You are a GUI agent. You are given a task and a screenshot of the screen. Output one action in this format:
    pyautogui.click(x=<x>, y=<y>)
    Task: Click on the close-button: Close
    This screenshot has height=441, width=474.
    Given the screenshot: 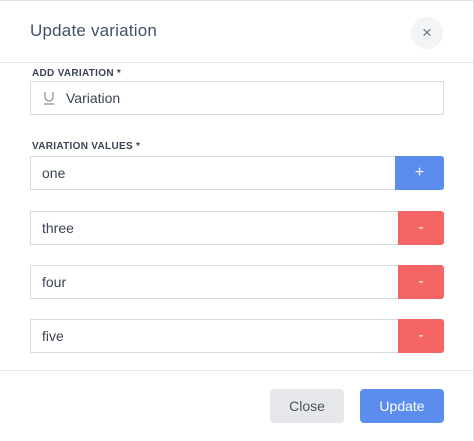 What is the action you would take?
    pyautogui.click(x=307, y=406)
    